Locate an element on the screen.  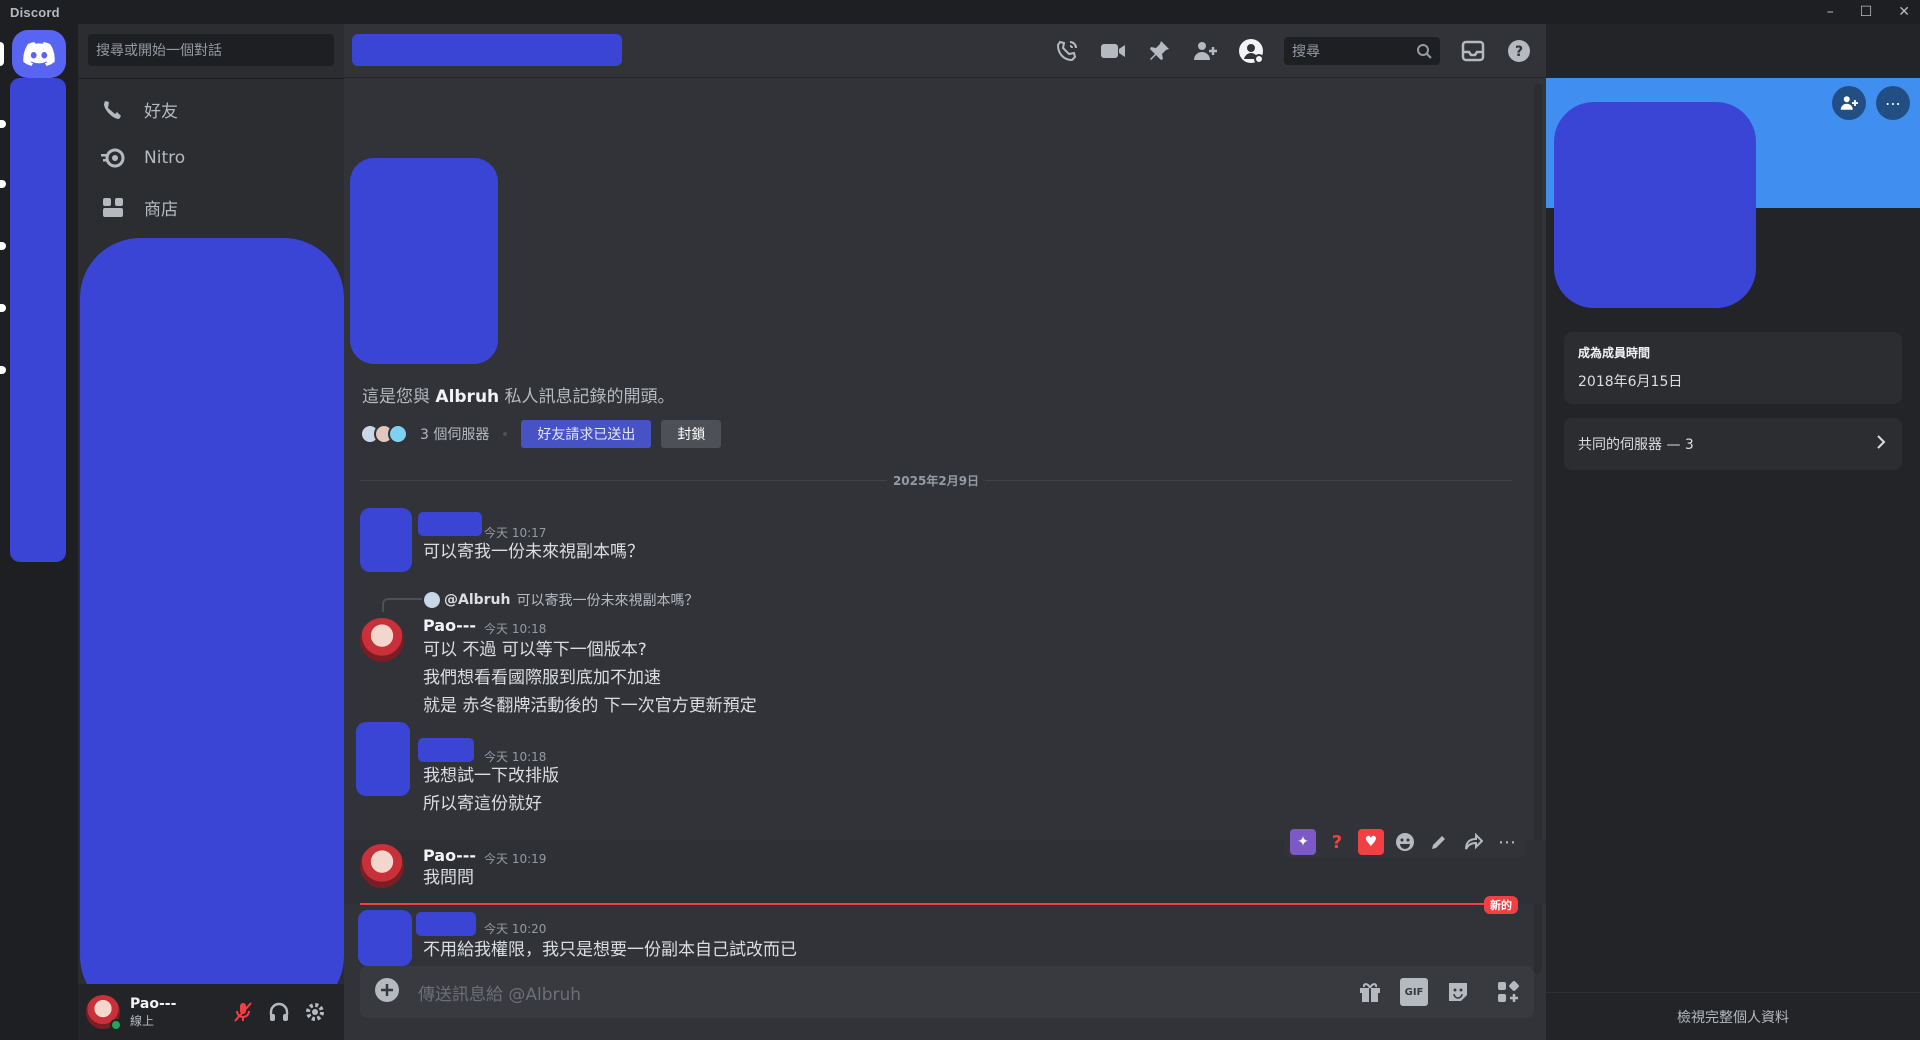
message-text: 可以寄我一份未來視副本嗎？ is located at coordinates (533, 552).